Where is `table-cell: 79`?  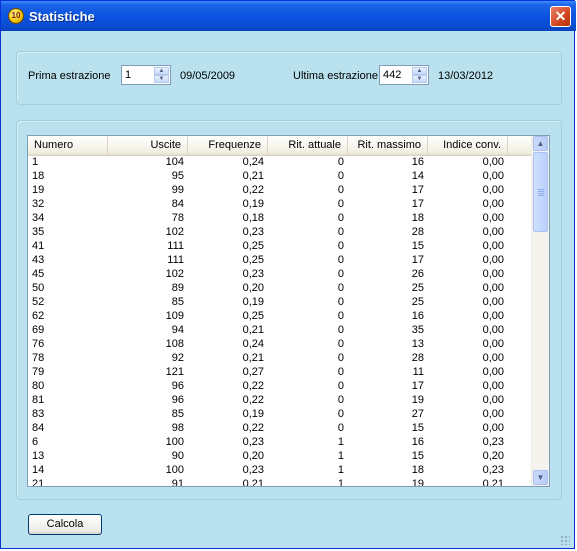 table-cell: 79 is located at coordinates (38, 372).